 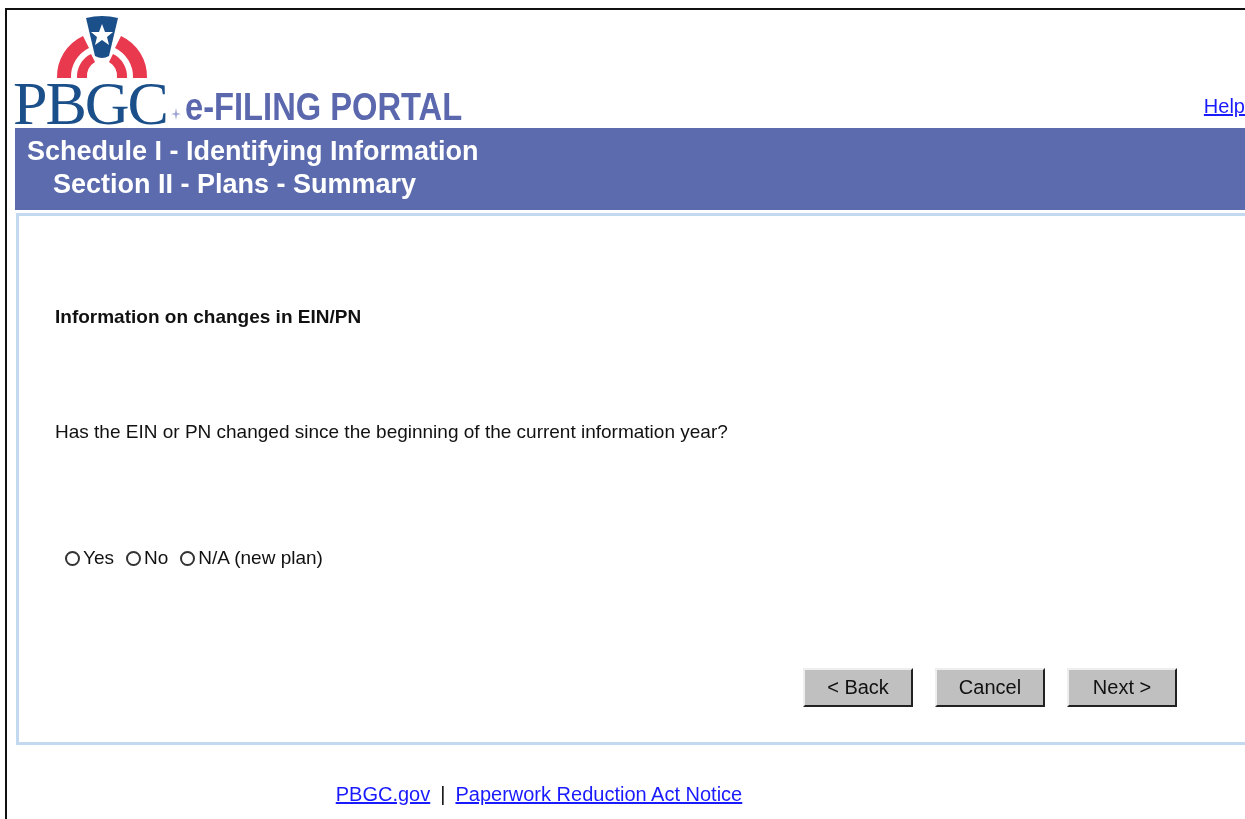 What do you see at coordinates (90, 103) in the screenshot?
I see `logo-text: PBGC` at bounding box center [90, 103].